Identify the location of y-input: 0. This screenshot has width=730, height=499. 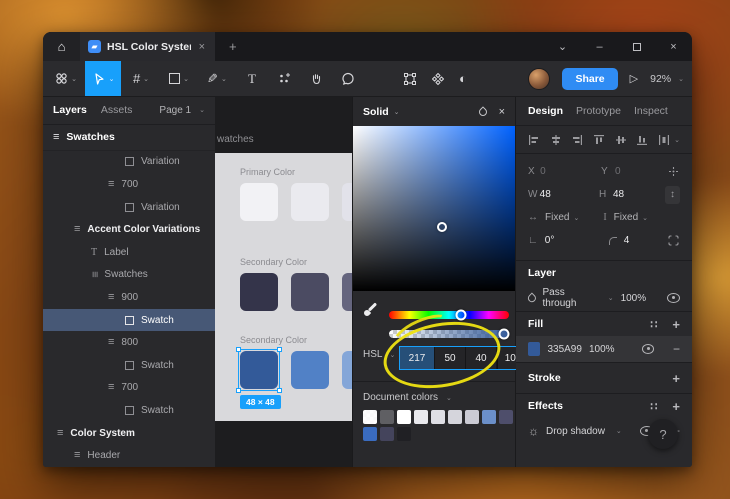
(641, 171).